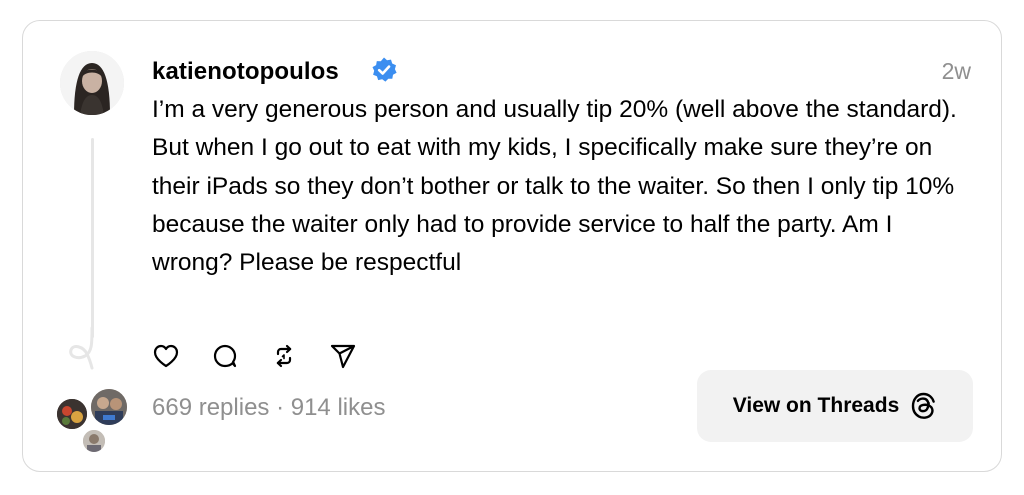  Describe the element at coordinates (924, 405) in the screenshot. I see `threads-logo-icon` at that location.